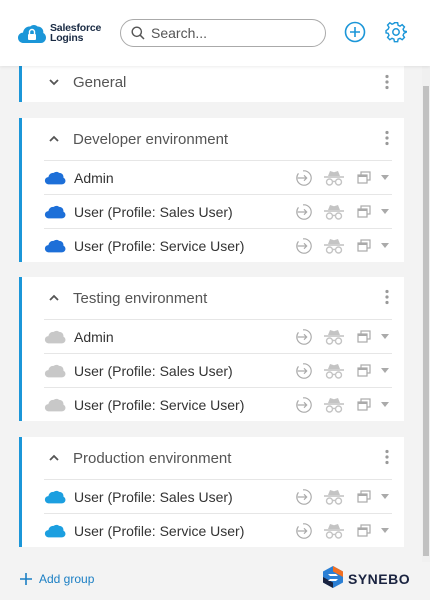  What do you see at coordinates (333, 577) in the screenshot?
I see `synebo-logo-icon` at bounding box center [333, 577].